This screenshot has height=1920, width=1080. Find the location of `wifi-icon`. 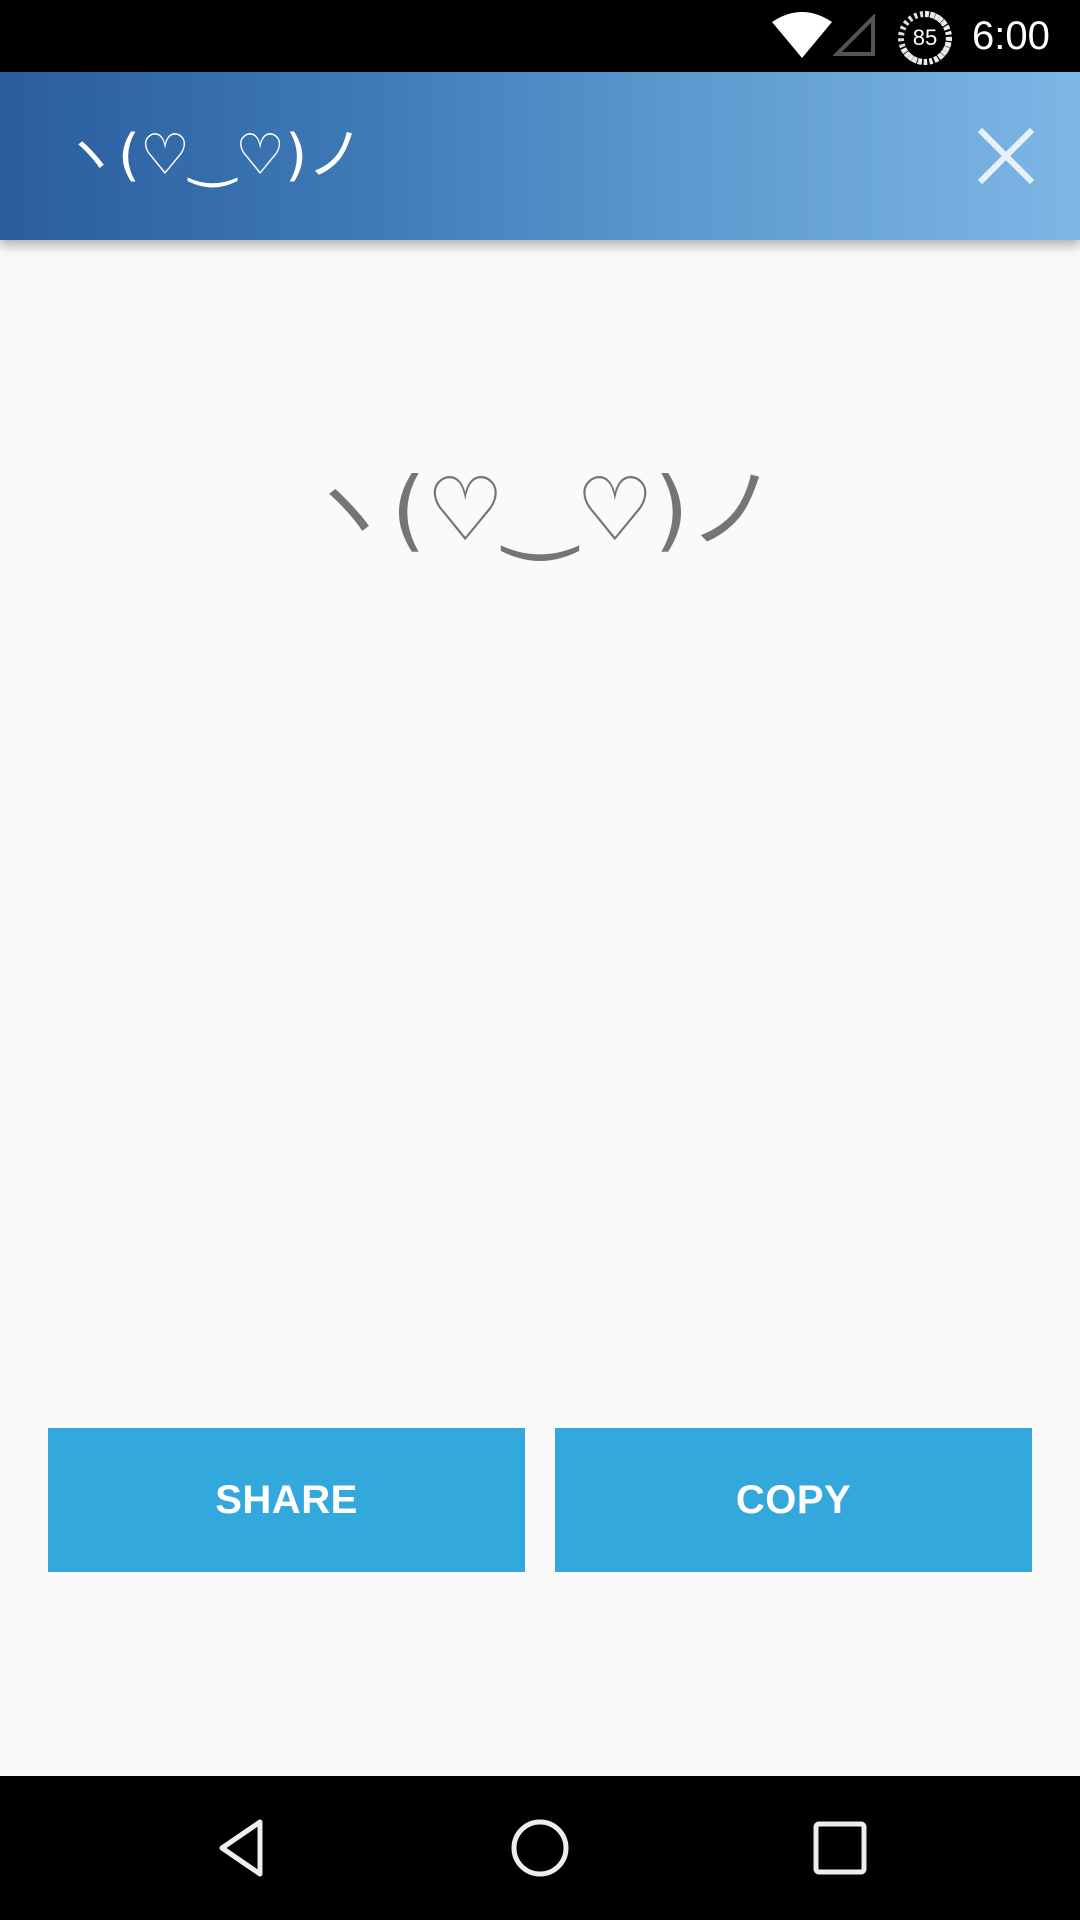

wifi-icon is located at coordinates (802, 35).